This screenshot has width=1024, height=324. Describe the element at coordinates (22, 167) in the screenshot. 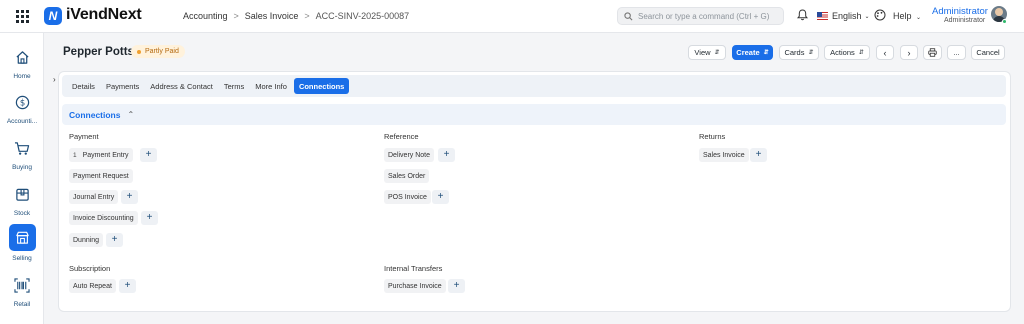

I see `sidebar-label-buying: Buying` at that location.